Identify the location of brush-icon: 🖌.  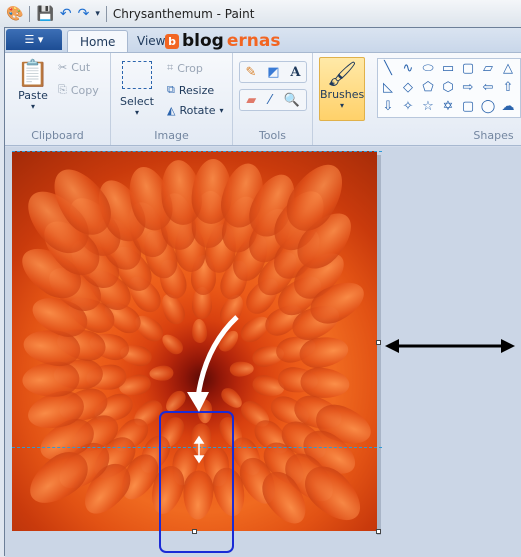
(342, 74).